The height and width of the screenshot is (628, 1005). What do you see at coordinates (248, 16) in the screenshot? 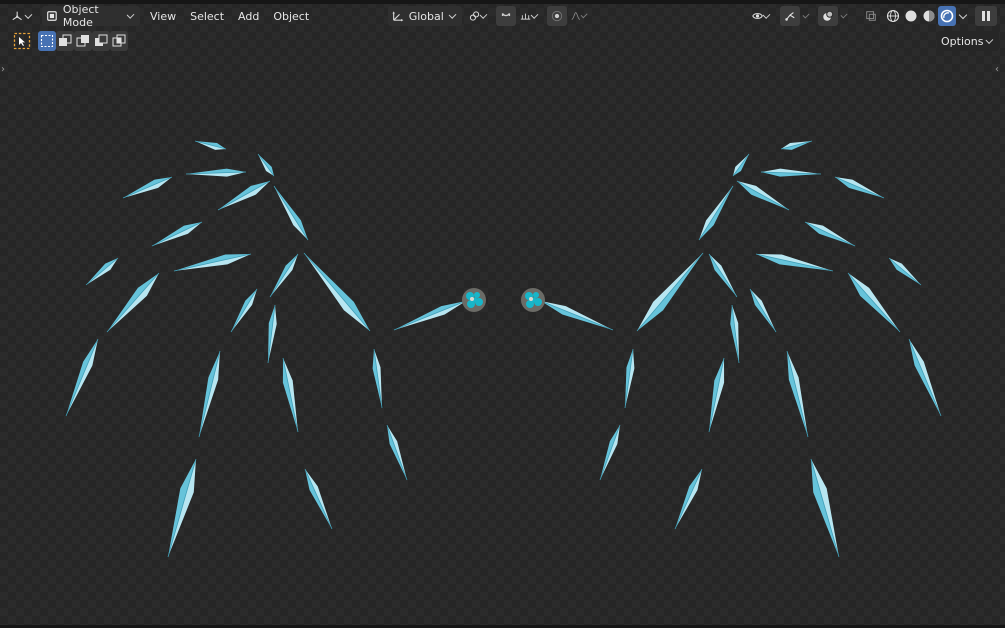
I see `menu-add: Add` at bounding box center [248, 16].